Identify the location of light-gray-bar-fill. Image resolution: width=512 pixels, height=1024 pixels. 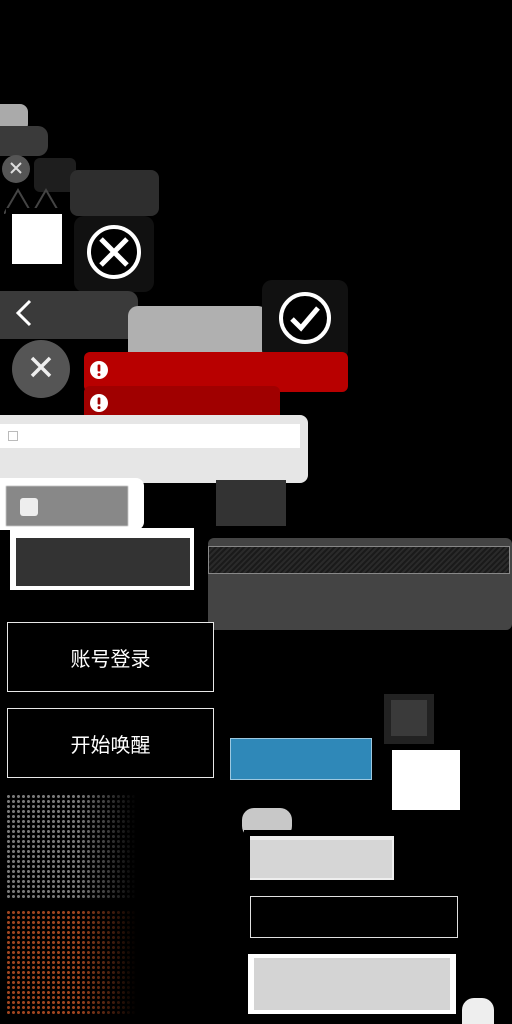
(321, 859).